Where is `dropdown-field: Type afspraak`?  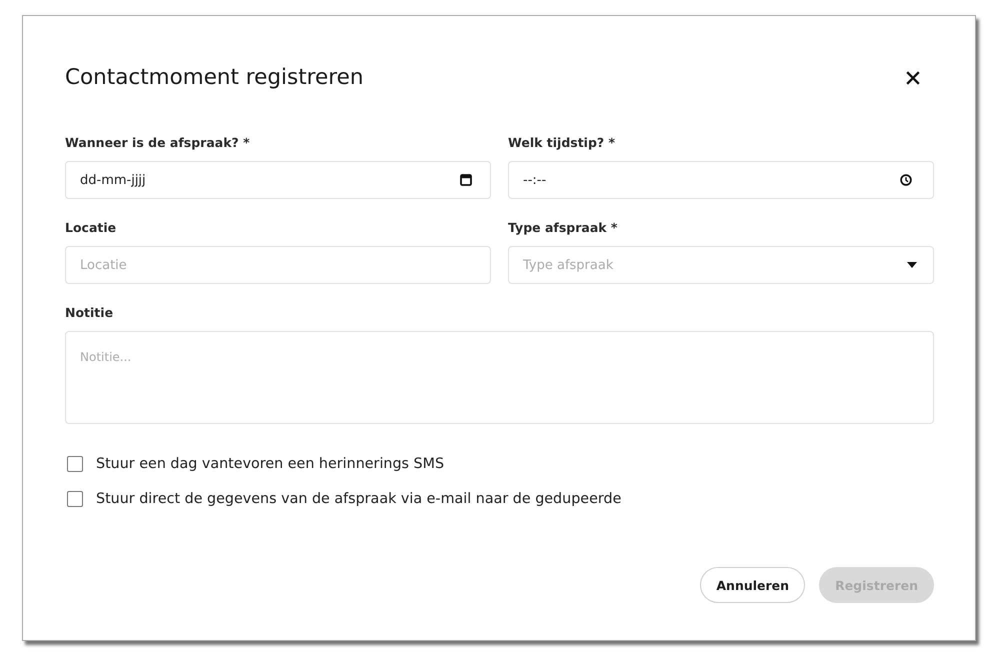
dropdown-field: Type afspraak is located at coordinates (721, 265).